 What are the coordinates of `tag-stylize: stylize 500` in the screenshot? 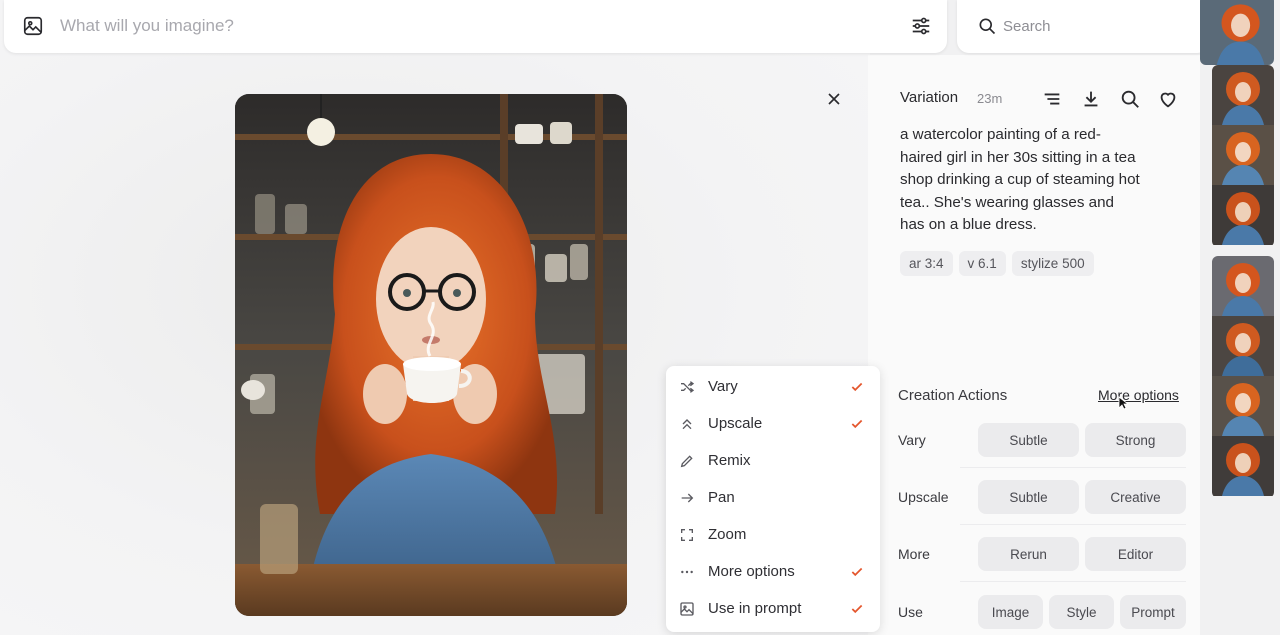 It's located at (1052, 263).